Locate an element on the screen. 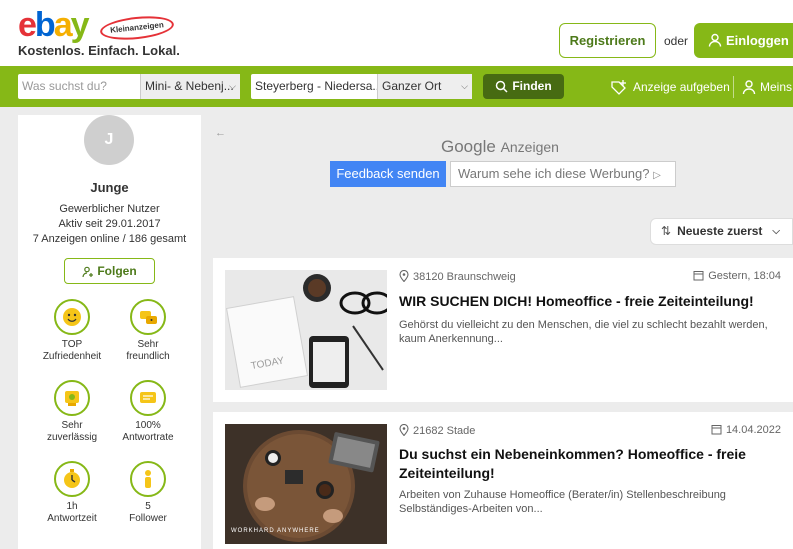 Image resolution: width=793 pixels, height=549 pixels. thumb-text: WORKHARD ANYWHERE is located at coordinates (275, 531).